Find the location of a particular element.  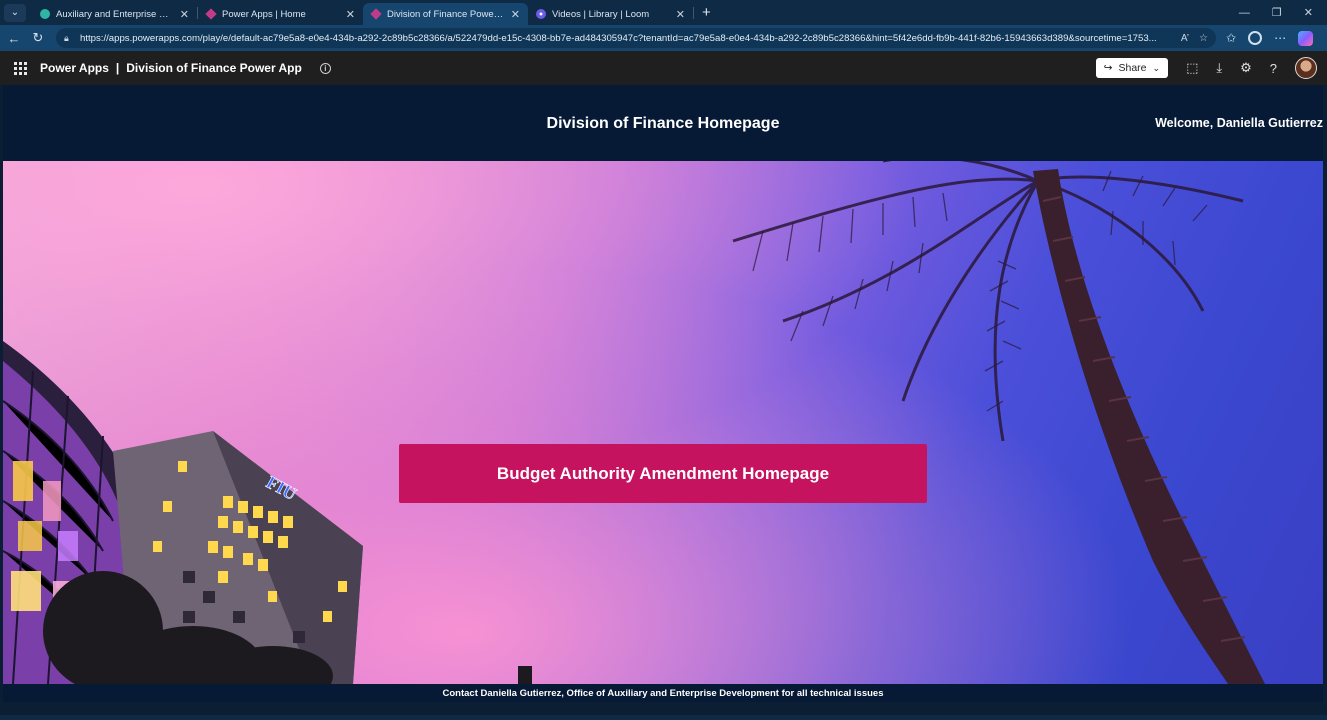

budget-authority-amendment-button: Budget Authority Amendment Homepage is located at coordinates (663, 473).